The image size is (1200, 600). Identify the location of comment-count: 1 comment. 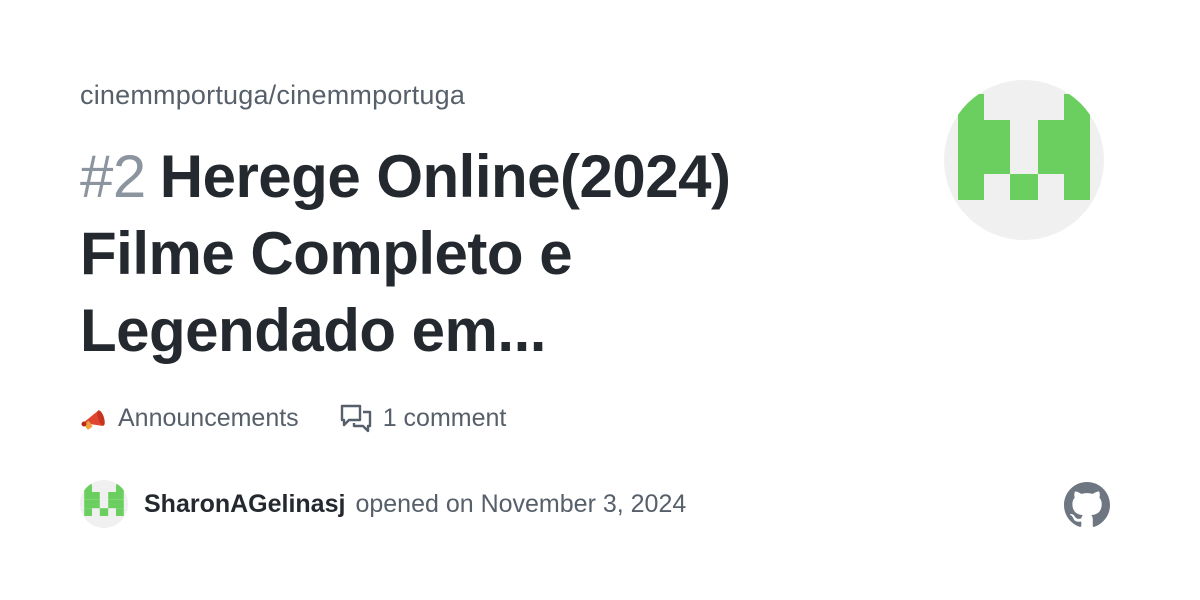
(423, 418).